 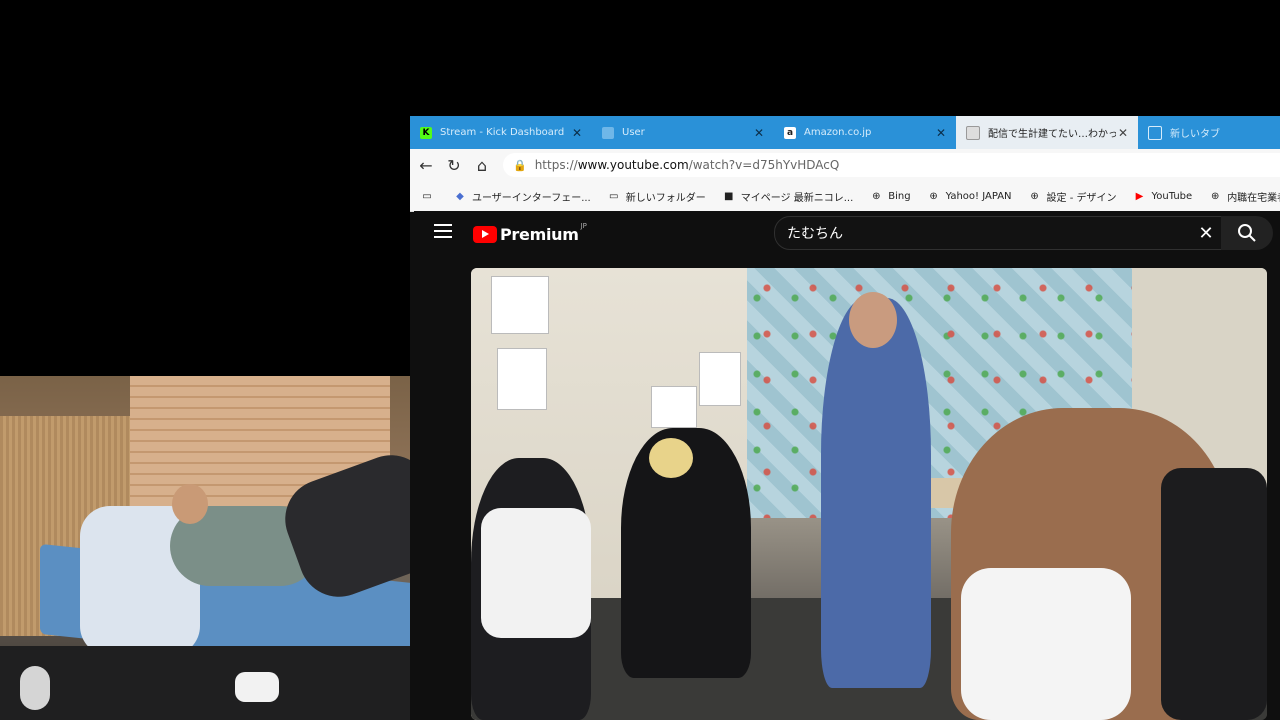 What do you see at coordinates (764, 165) in the screenshot?
I see `url-path: /watch?v=d75hYvHDAcQ` at bounding box center [764, 165].